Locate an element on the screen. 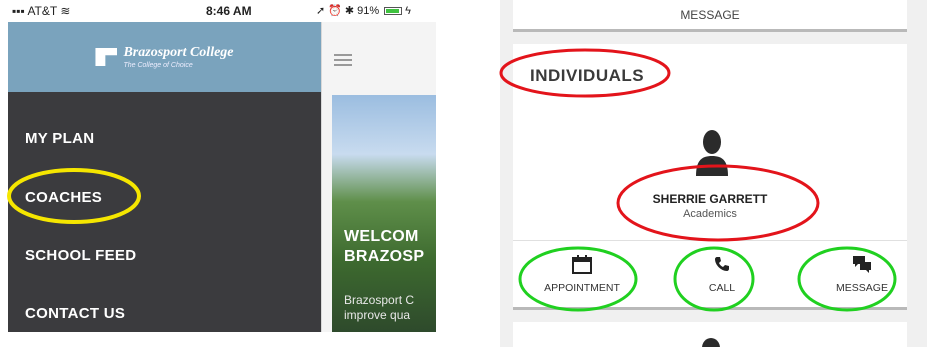 The image size is (927, 347). battery-icon is located at coordinates (393, 10).